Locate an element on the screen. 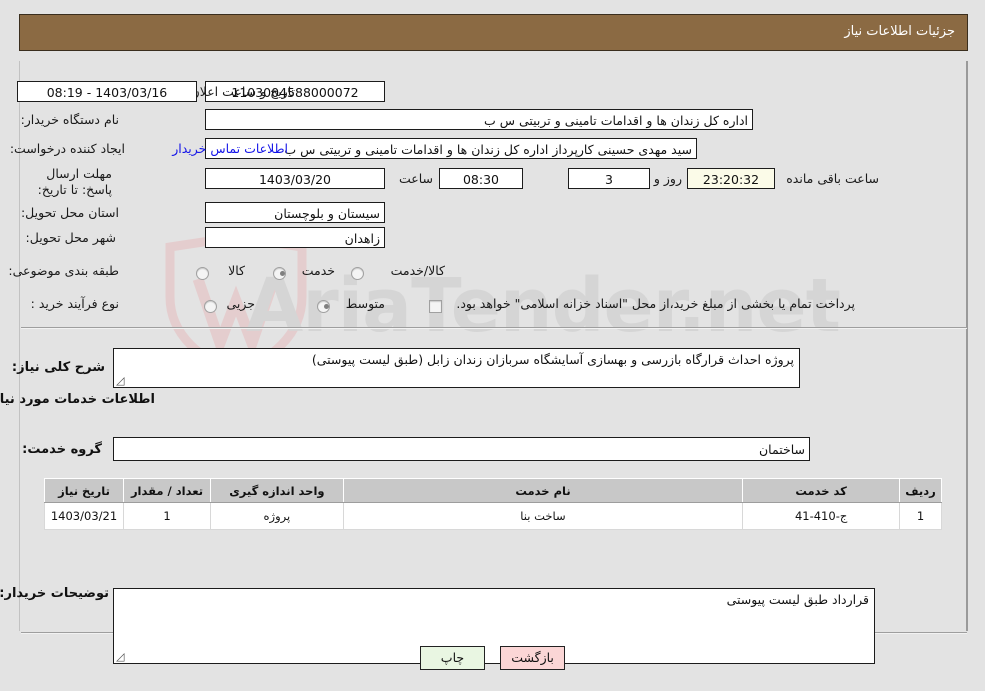 This screenshot has width=985, height=691. process-label: نوع فرآیند خرید : is located at coordinates (74, 303).